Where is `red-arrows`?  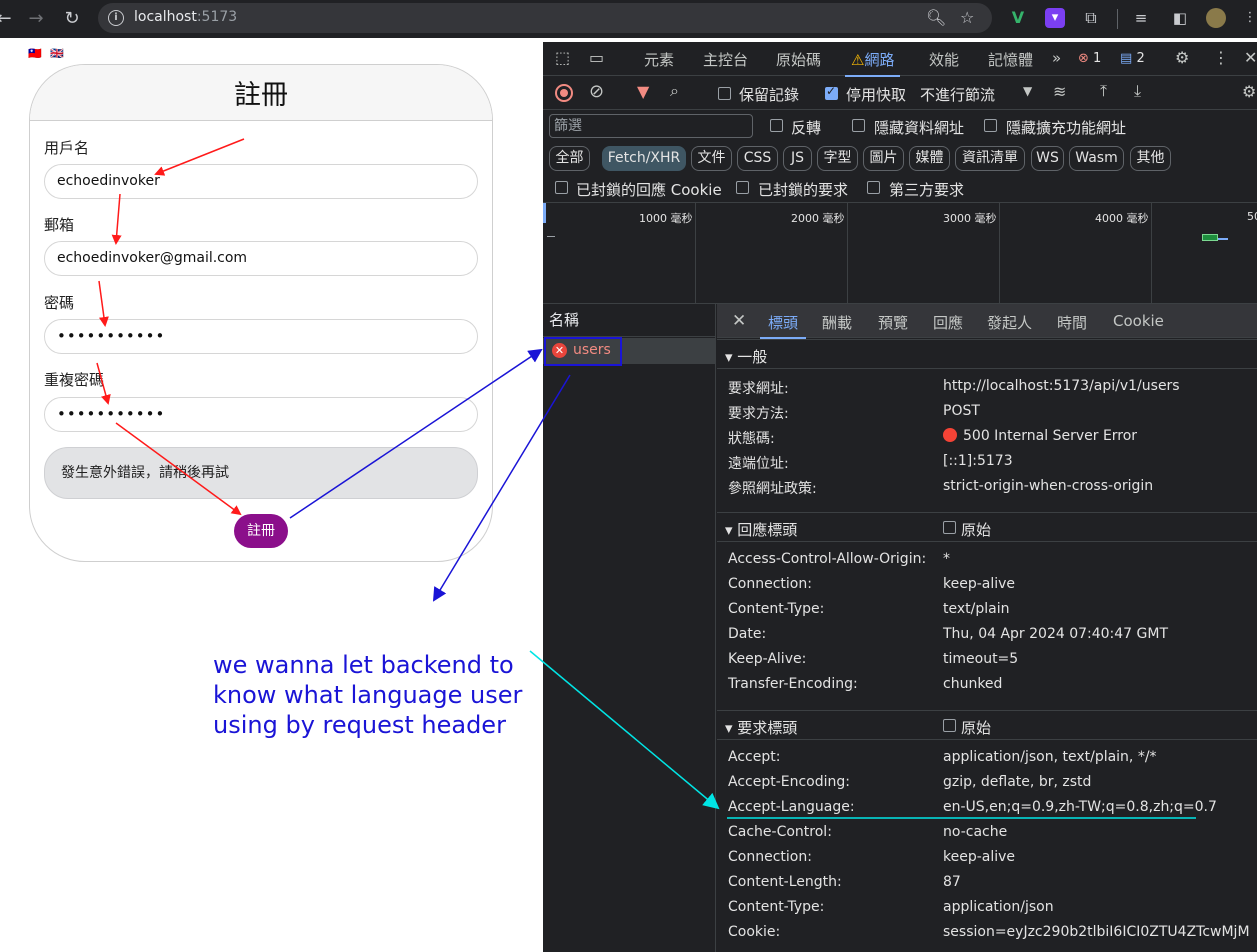
red-arrows is located at coordinates (170, 327).